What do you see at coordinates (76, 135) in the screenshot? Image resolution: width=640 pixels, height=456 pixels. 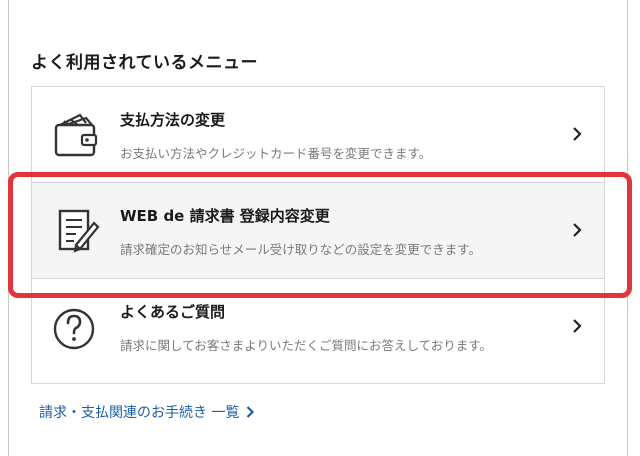 I see `wallet-icon` at bounding box center [76, 135].